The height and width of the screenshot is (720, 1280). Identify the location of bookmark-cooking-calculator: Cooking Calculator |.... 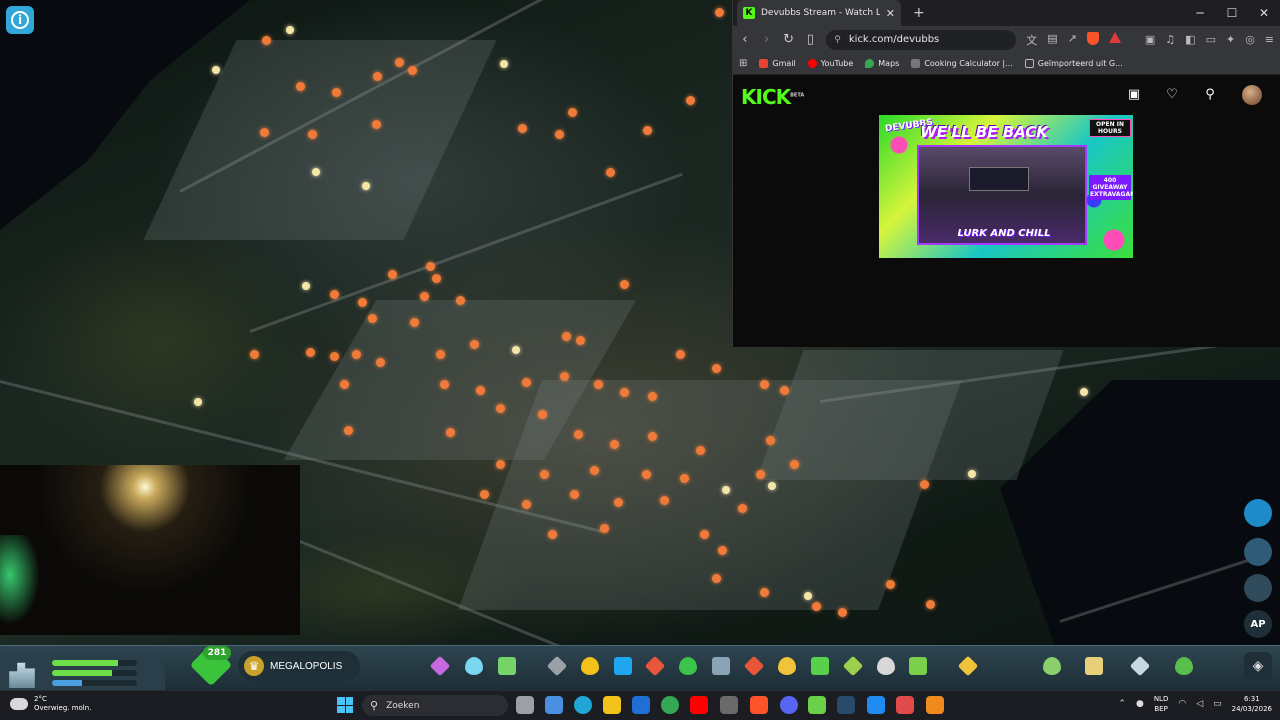
(962, 63).